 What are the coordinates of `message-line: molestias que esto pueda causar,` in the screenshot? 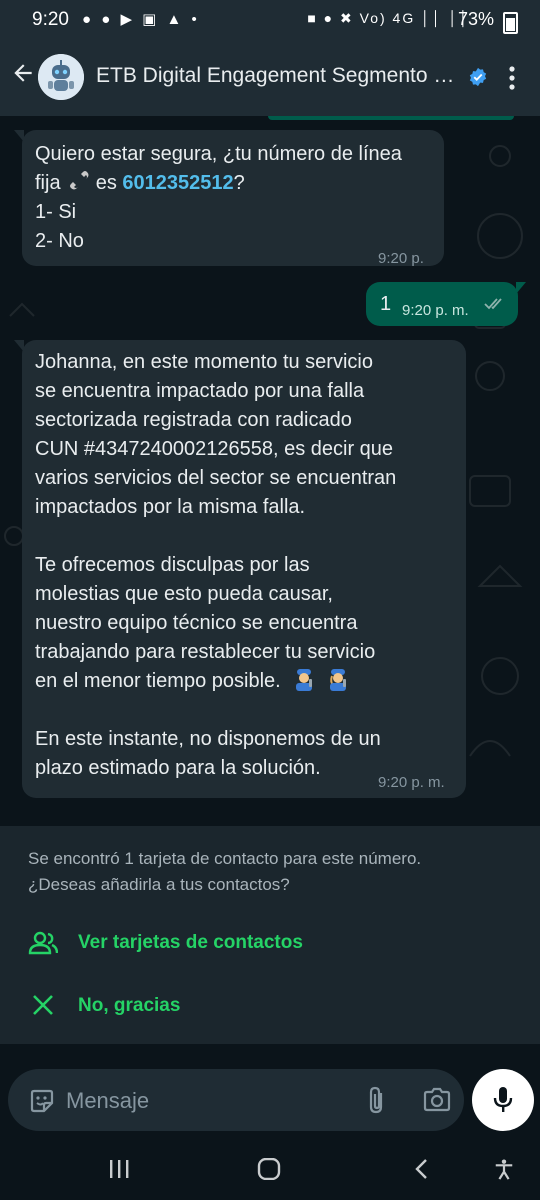 It's located at (184, 594).